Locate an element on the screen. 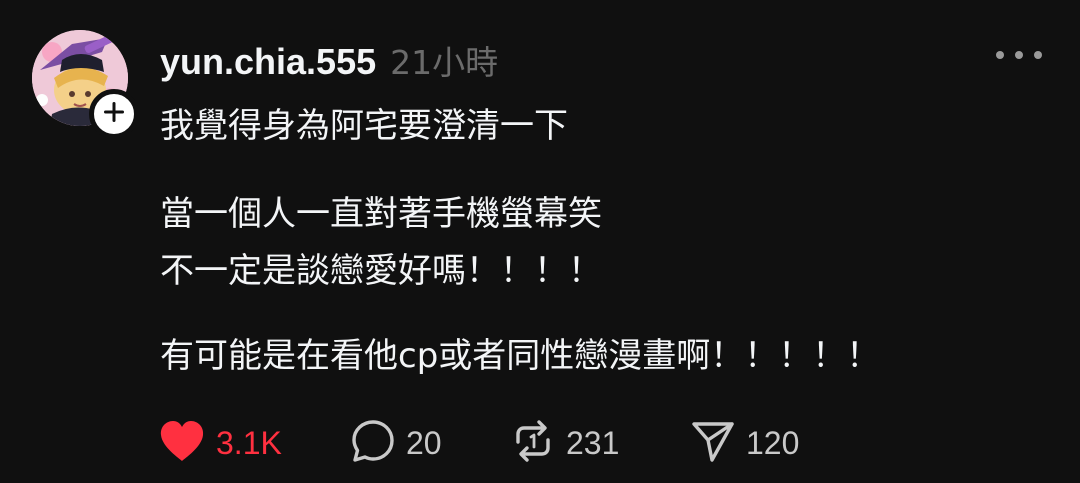 This screenshot has width=1080, height=483. heart-icon is located at coordinates (182, 443).